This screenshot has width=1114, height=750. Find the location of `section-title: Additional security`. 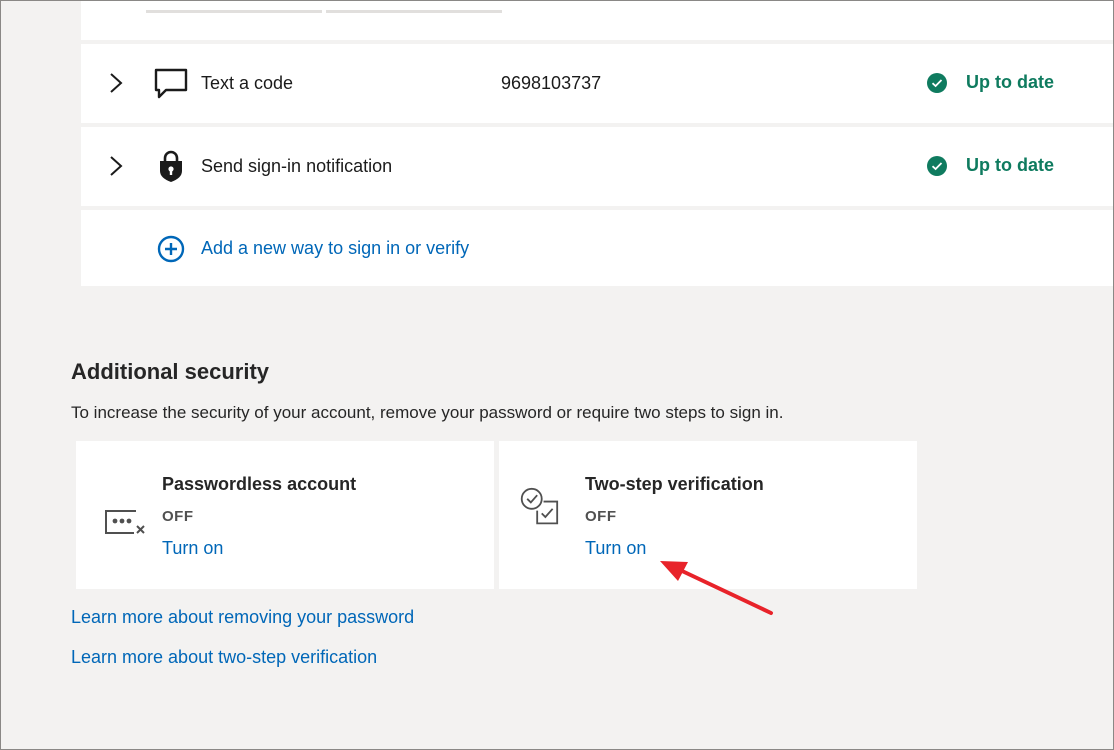

section-title: Additional security is located at coordinates (170, 371).